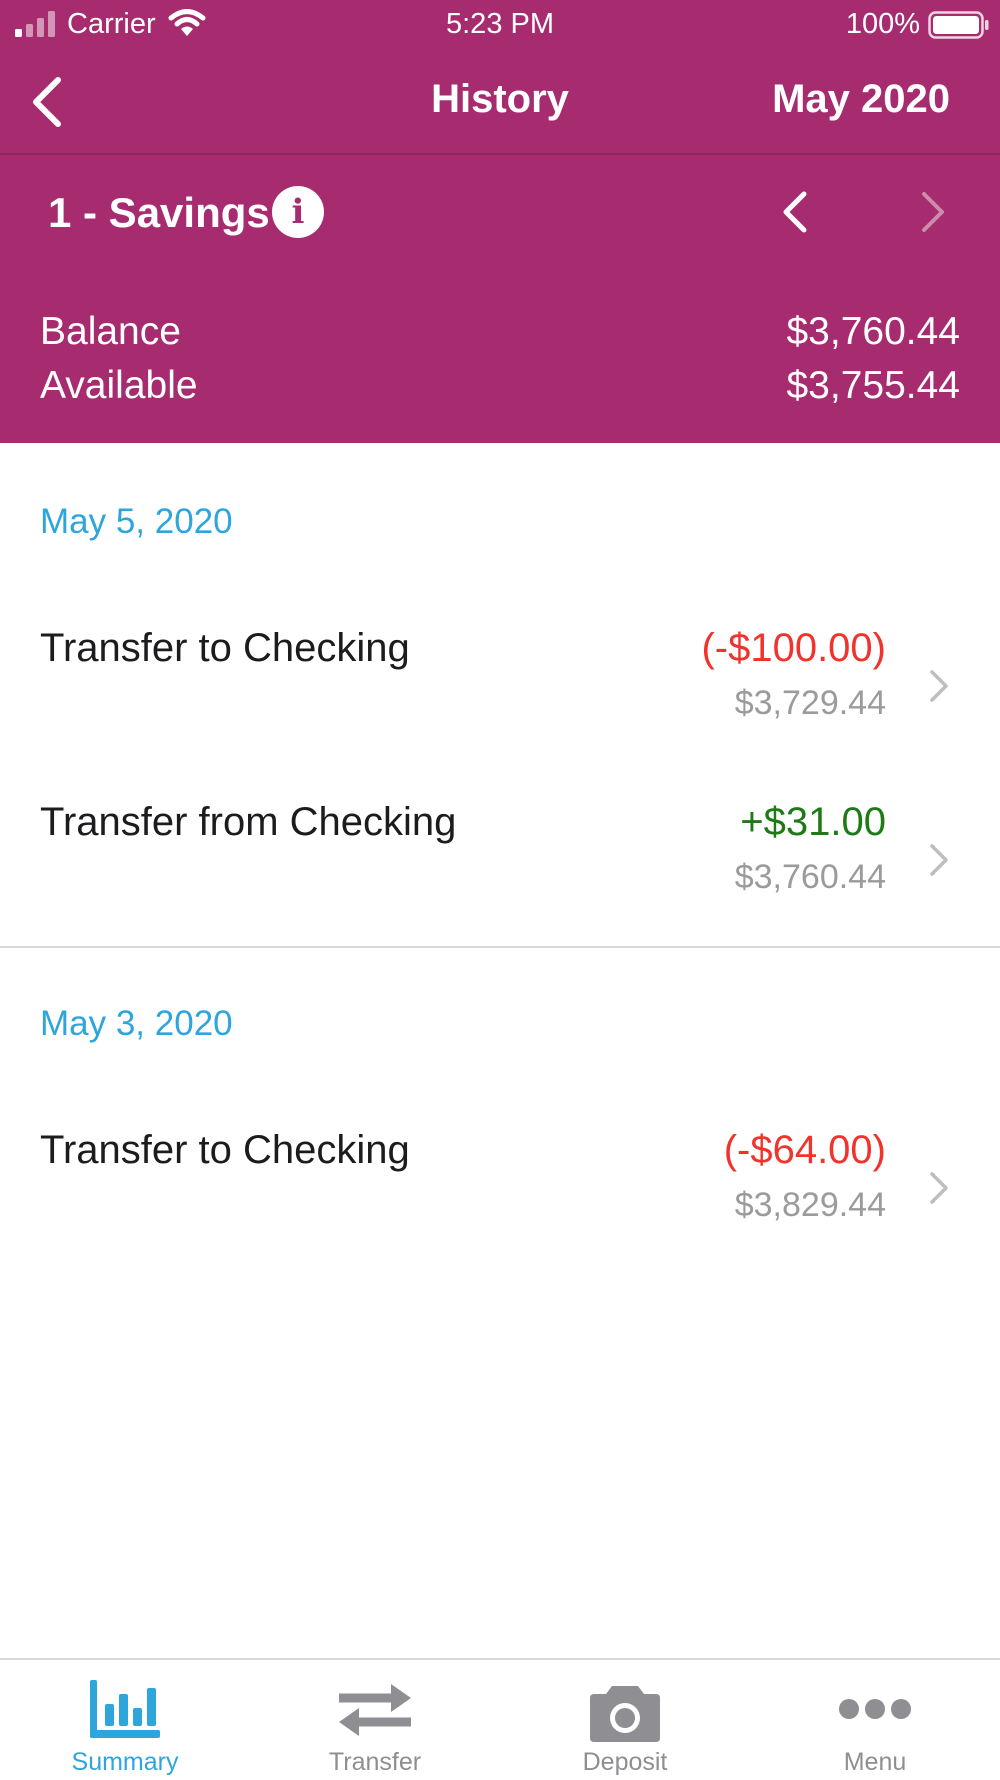  What do you see at coordinates (298, 212) in the screenshot?
I see `info-icon: i` at bounding box center [298, 212].